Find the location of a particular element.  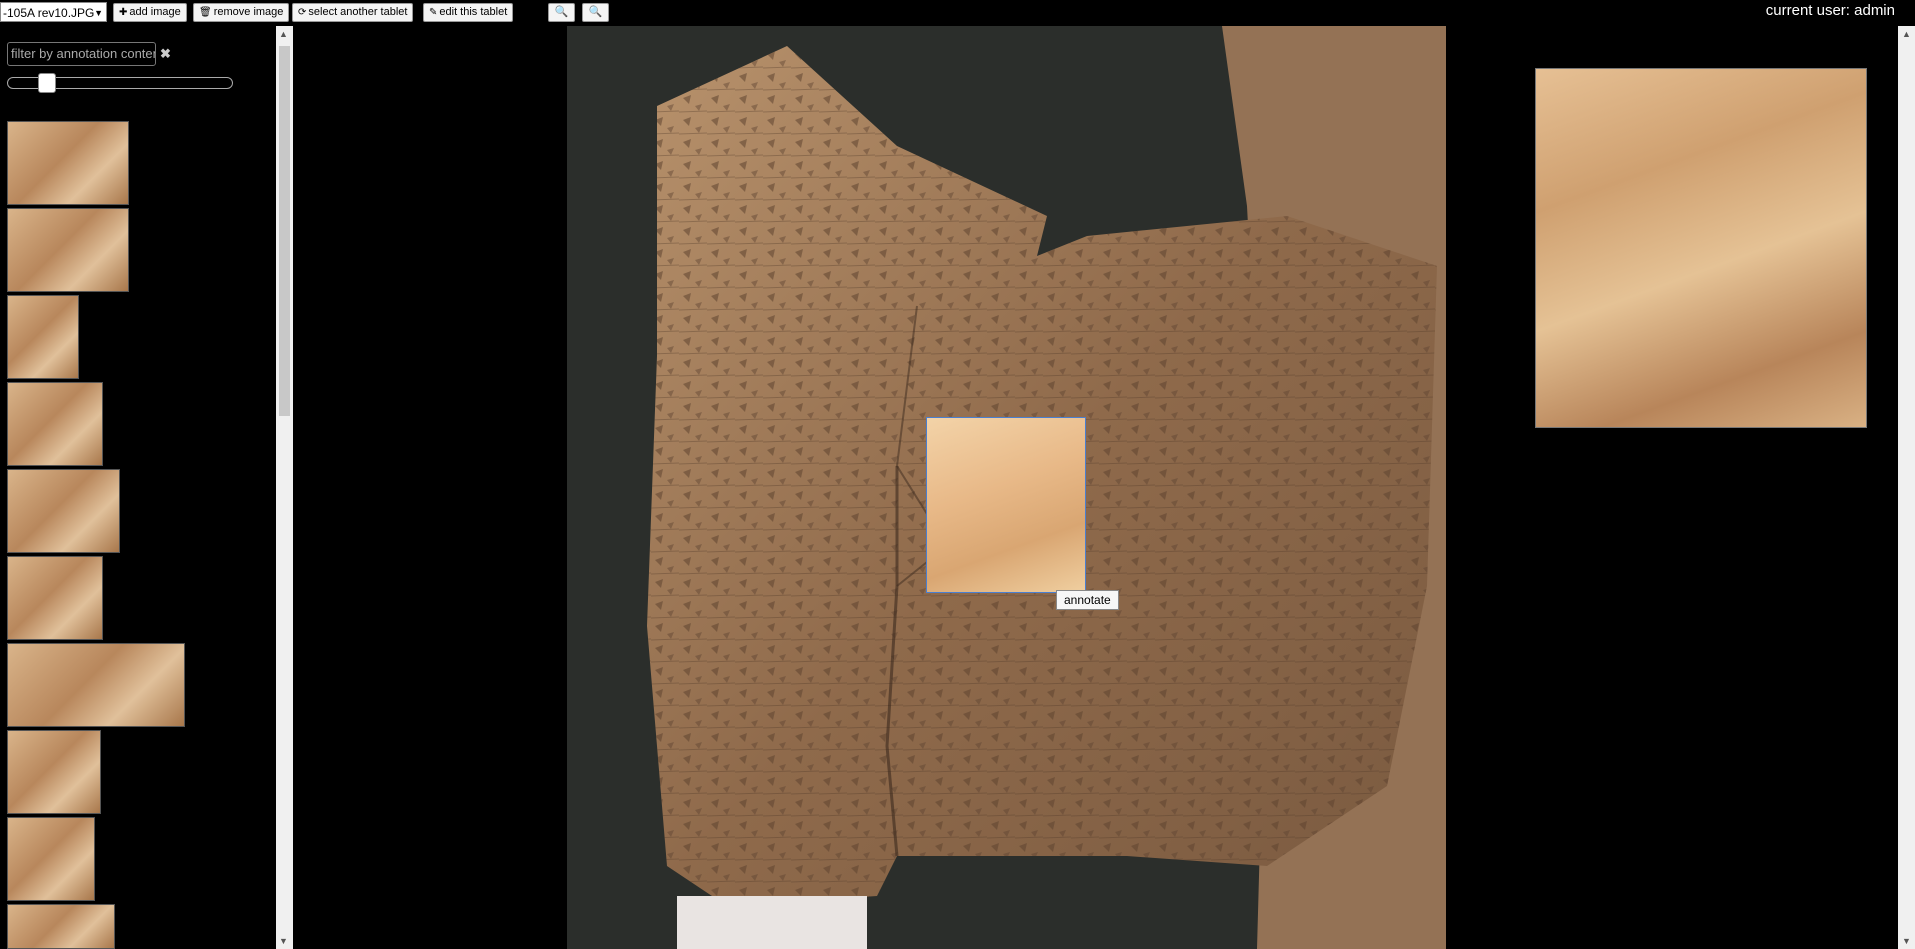

remove-image-button: 🗑 remove image is located at coordinates (241, 12).